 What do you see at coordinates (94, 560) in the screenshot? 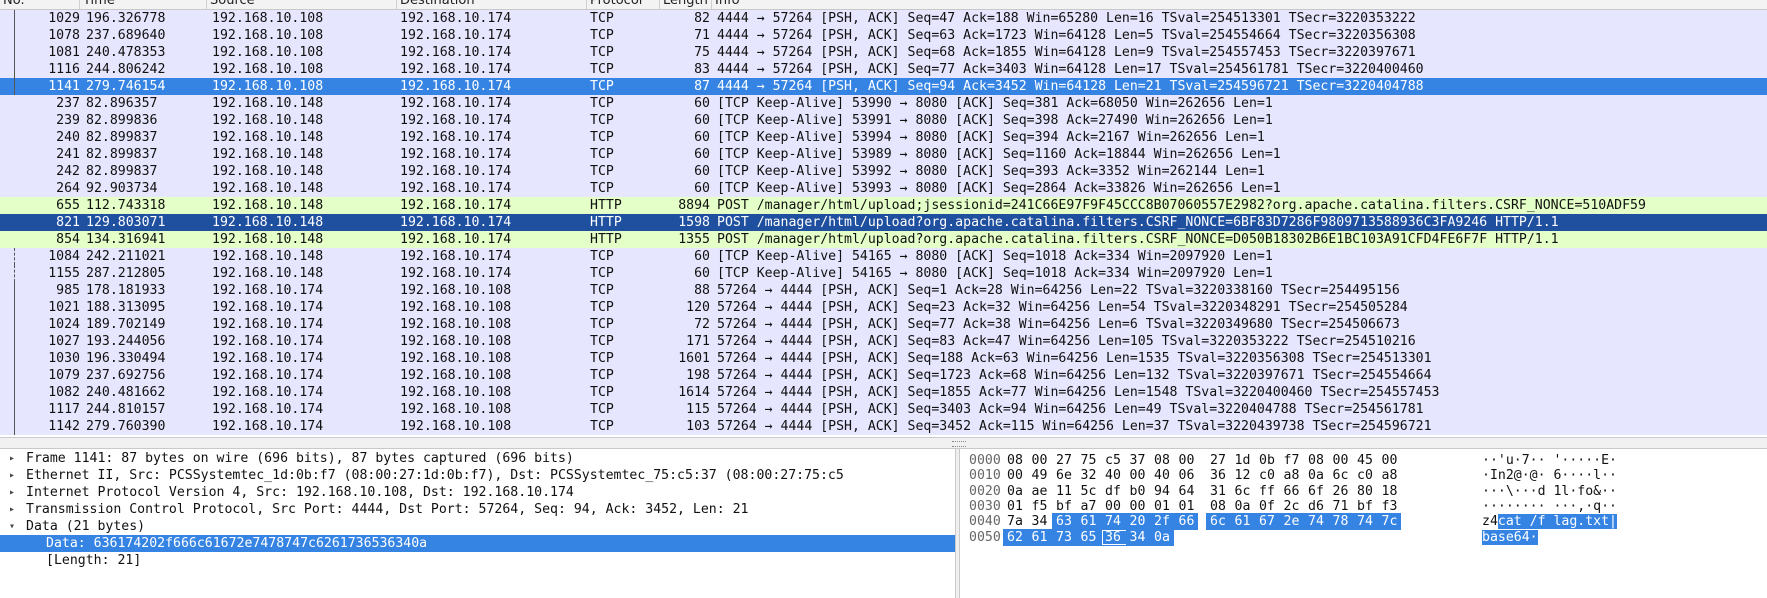
I see `detail-tree-label: [Length: 21]` at bounding box center [94, 560].